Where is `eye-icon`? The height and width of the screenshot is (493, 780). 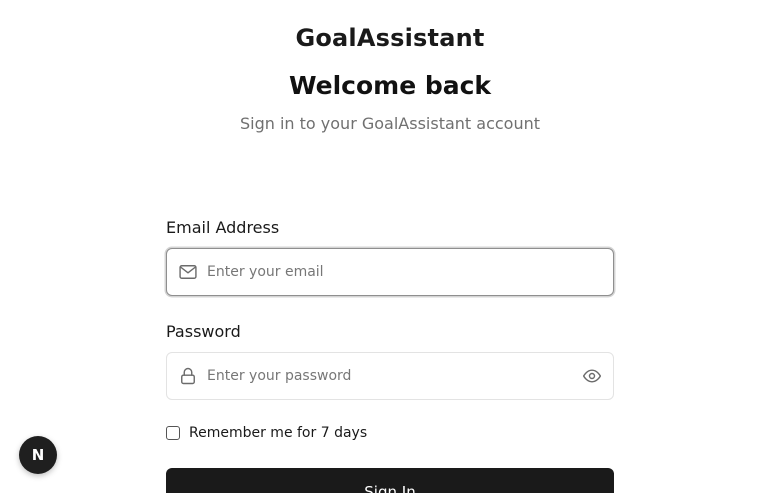 eye-icon is located at coordinates (592, 376).